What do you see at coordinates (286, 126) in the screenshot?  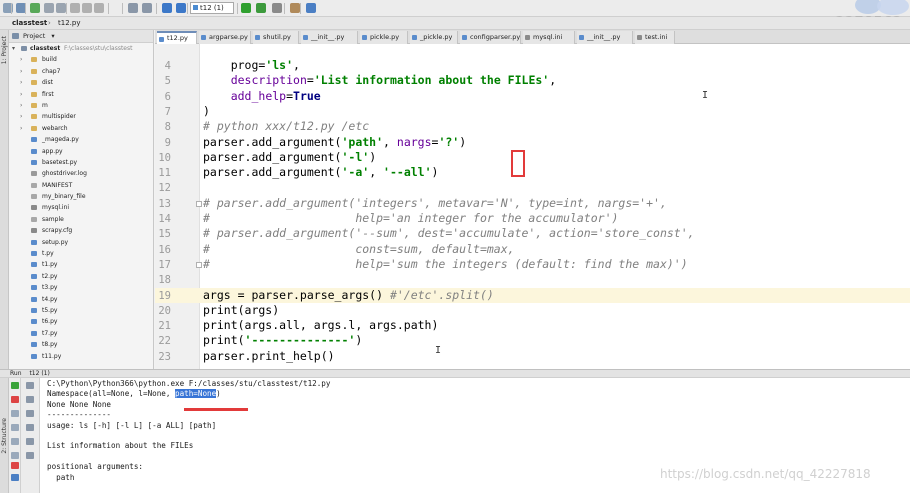 I see `code-line: # python xxx/t12.py /etc` at bounding box center [286, 126].